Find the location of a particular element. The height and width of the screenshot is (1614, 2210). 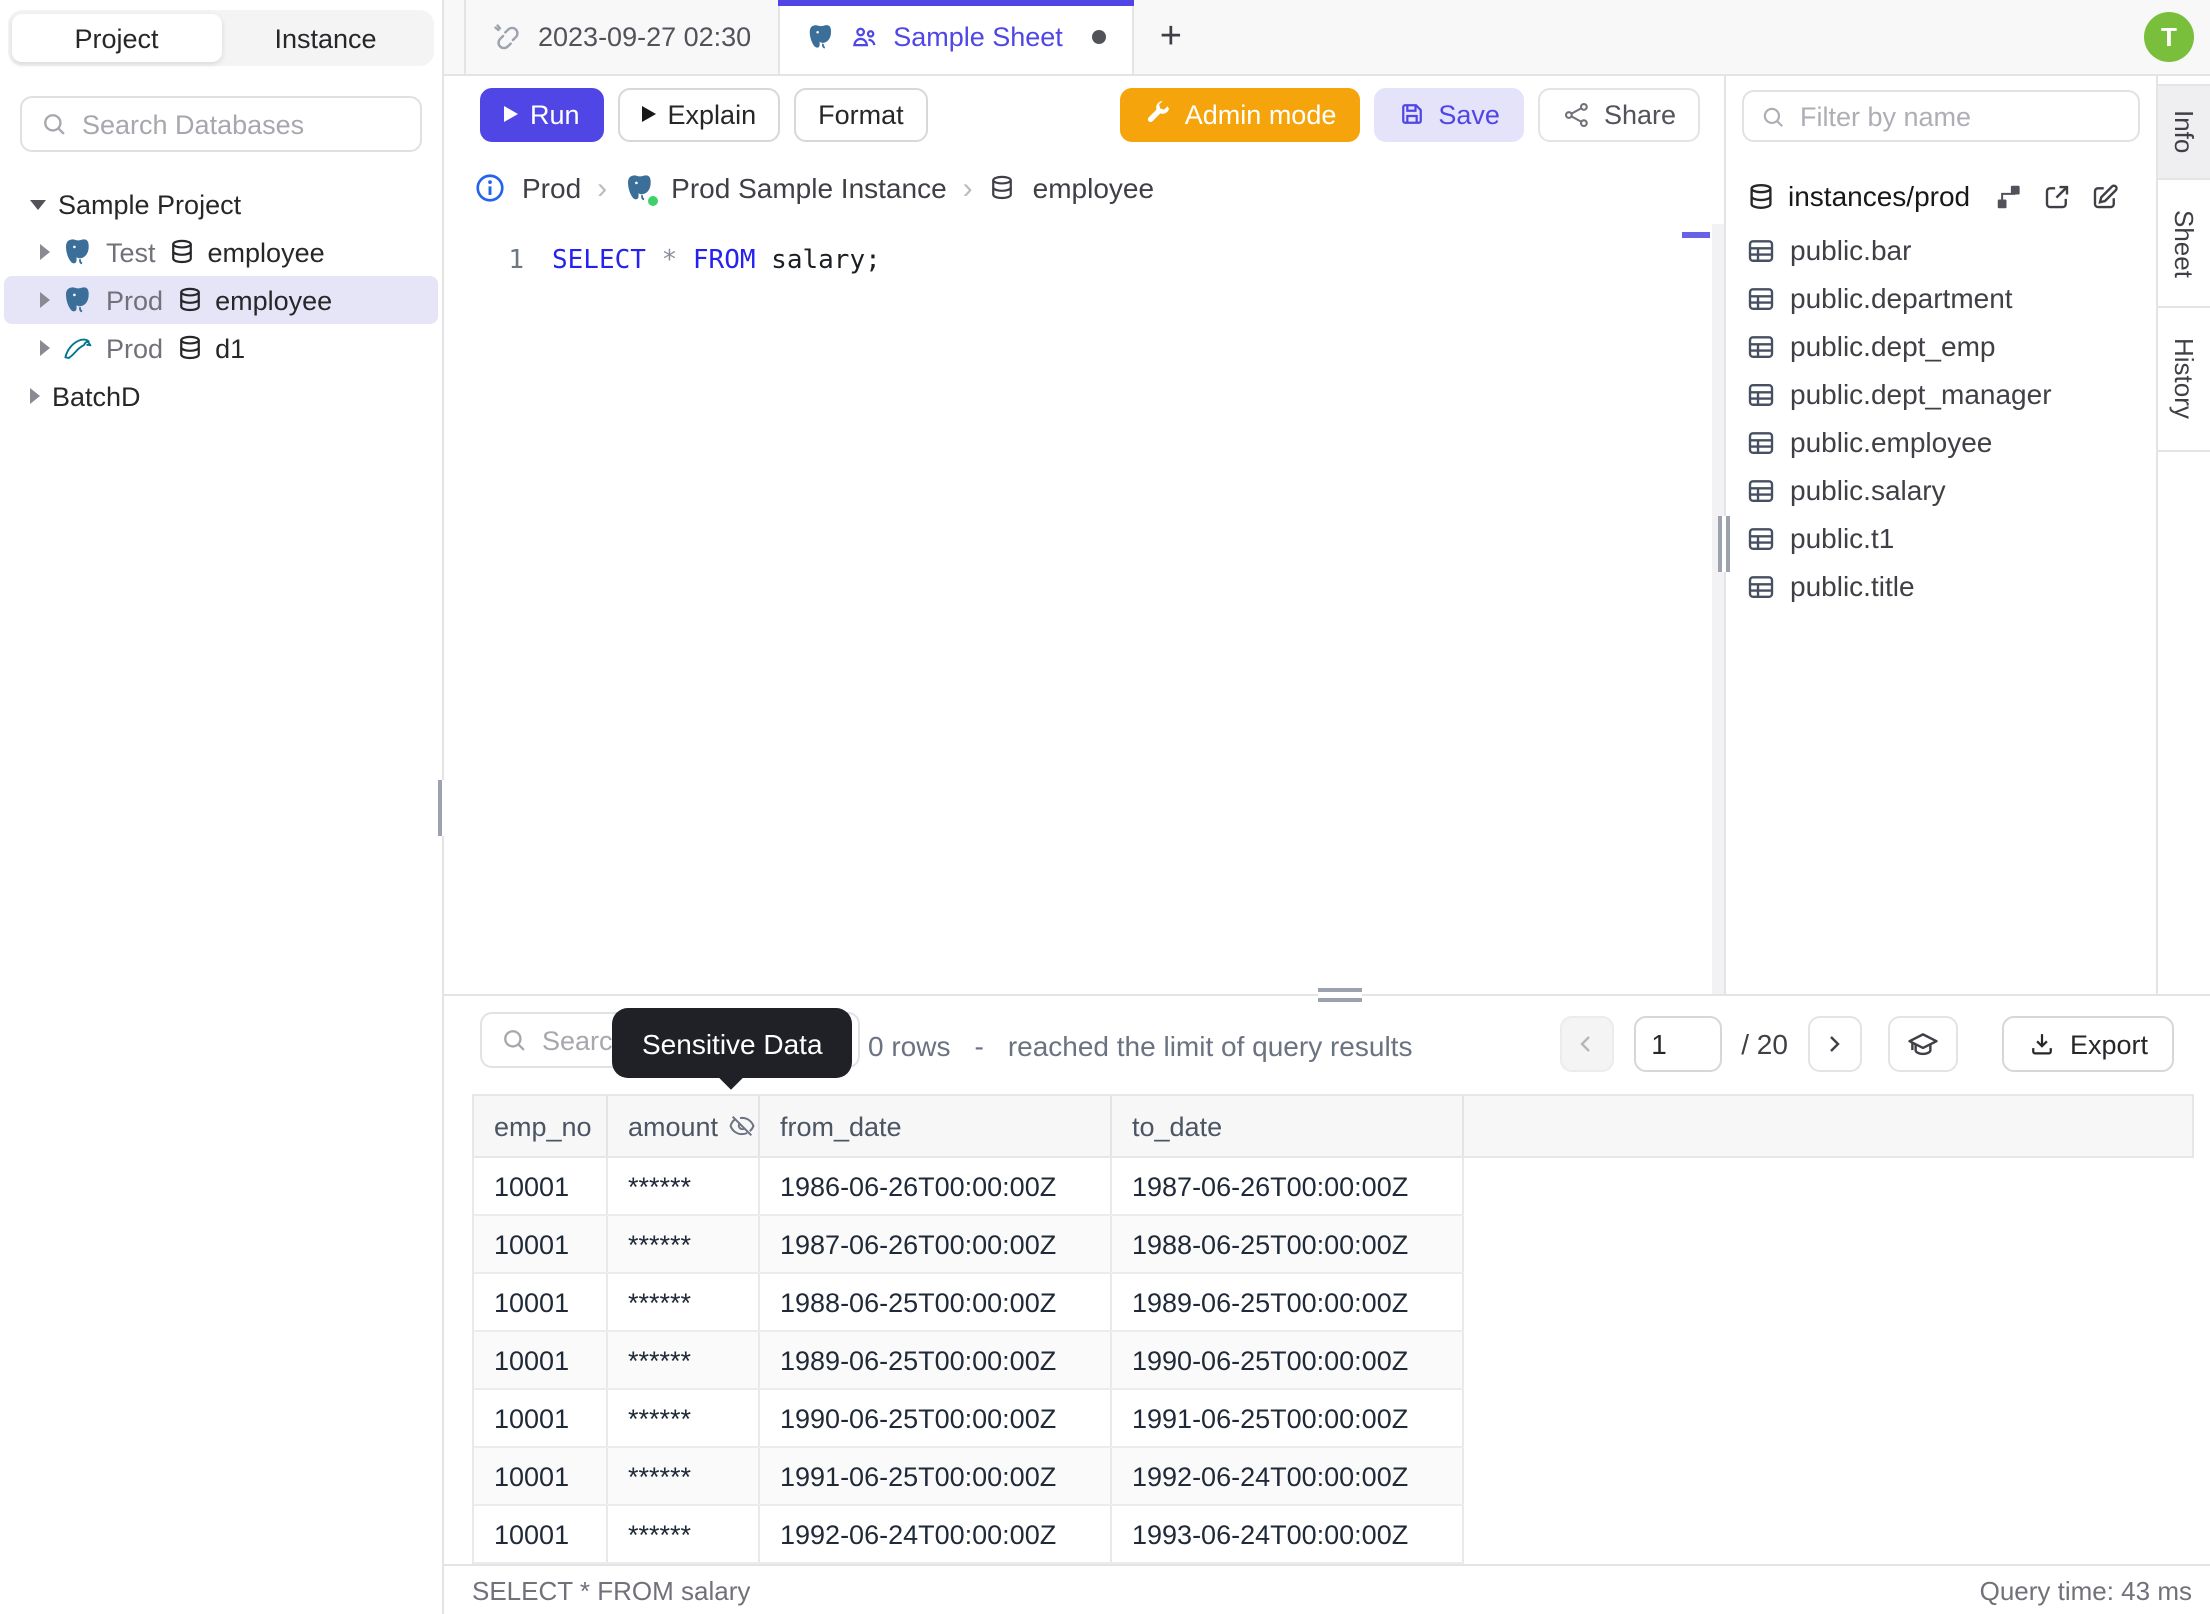

learn-button is located at coordinates (1922, 1044).